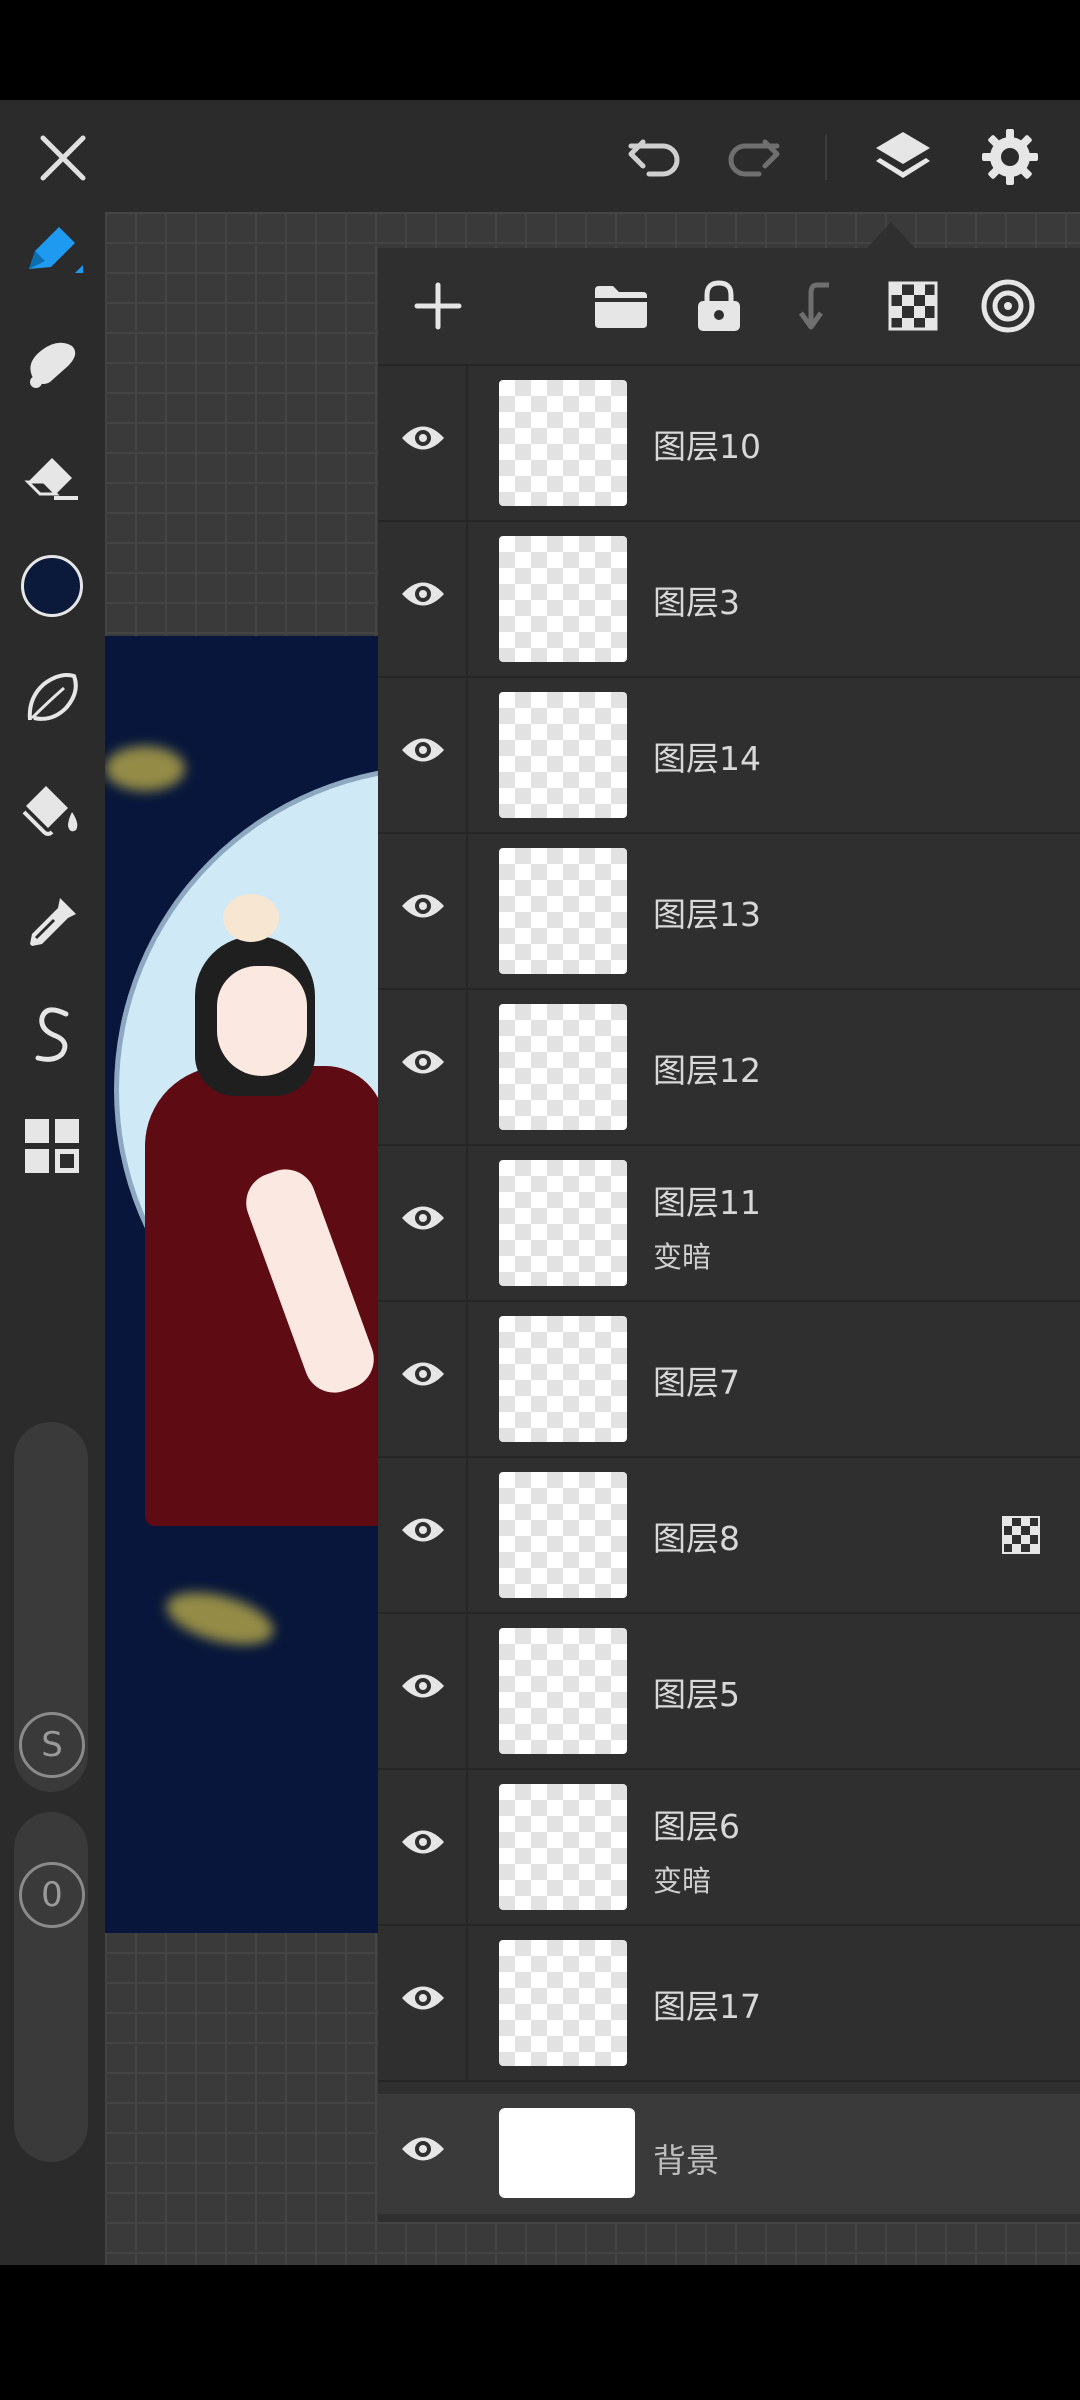 The height and width of the screenshot is (2400, 1080). What do you see at coordinates (707, 446) in the screenshot?
I see `layer-name: 图层10` at bounding box center [707, 446].